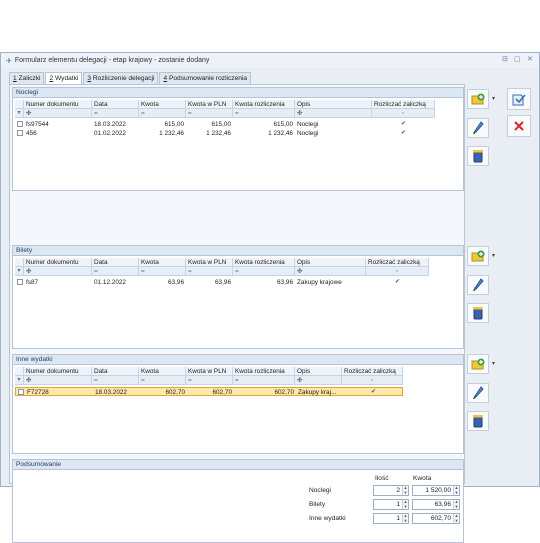 The height and width of the screenshot is (543, 540). What do you see at coordinates (519, 126) in the screenshot?
I see `cancel-button` at bounding box center [519, 126].